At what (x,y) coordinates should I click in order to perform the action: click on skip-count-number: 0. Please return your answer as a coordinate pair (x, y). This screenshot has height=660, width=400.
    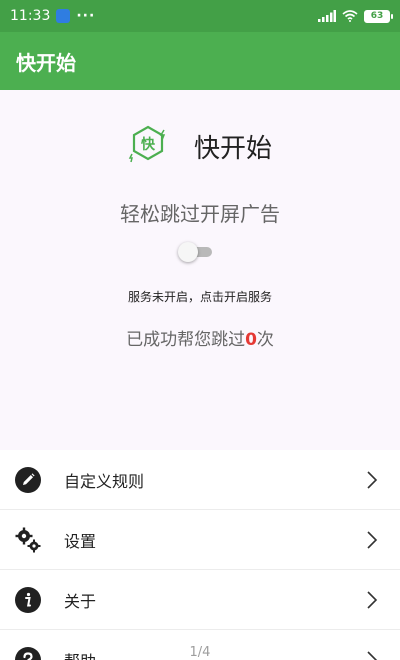
    Looking at the image, I should click on (251, 340).